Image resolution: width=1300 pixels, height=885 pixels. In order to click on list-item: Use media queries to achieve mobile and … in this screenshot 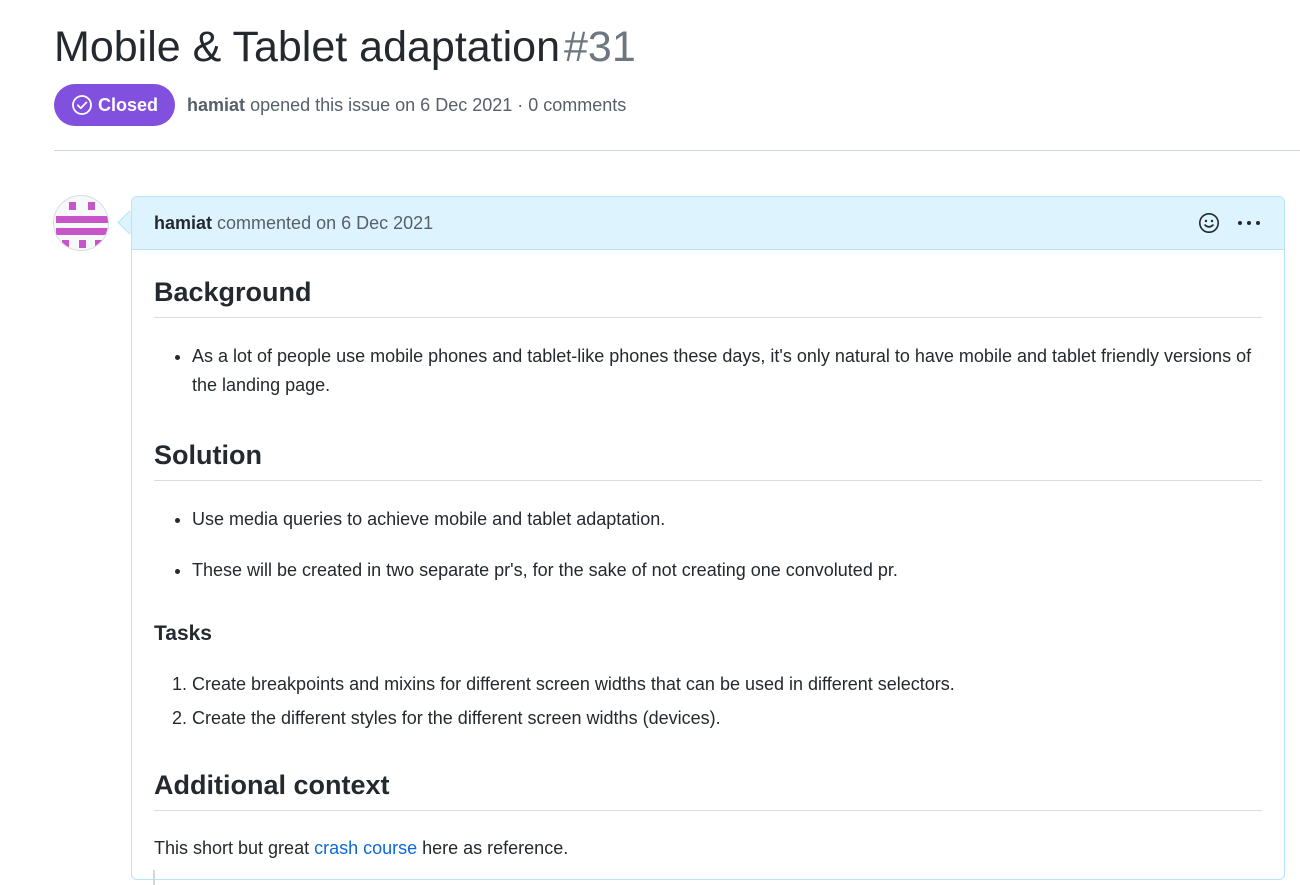, I will do `click(727, 519)`.